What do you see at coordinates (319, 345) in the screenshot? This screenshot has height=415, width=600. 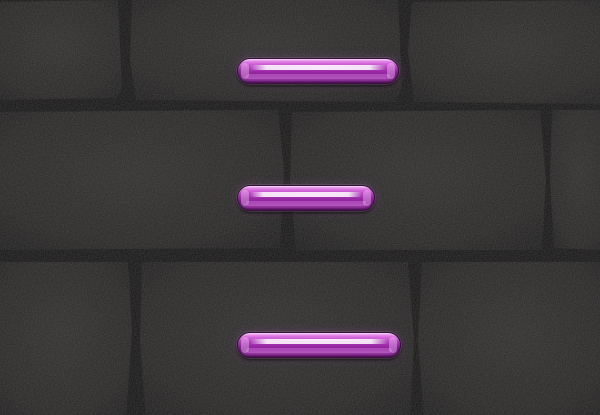 I see `bottom-bar` at bounding box center [319, 345].